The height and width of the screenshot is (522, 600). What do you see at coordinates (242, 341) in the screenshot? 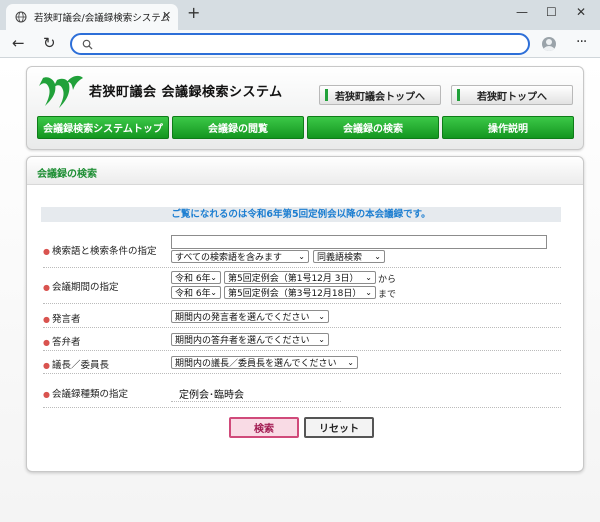
I see `answerer-value: 期間内の答弁者を選んでください` at bounding box center [242, 341].